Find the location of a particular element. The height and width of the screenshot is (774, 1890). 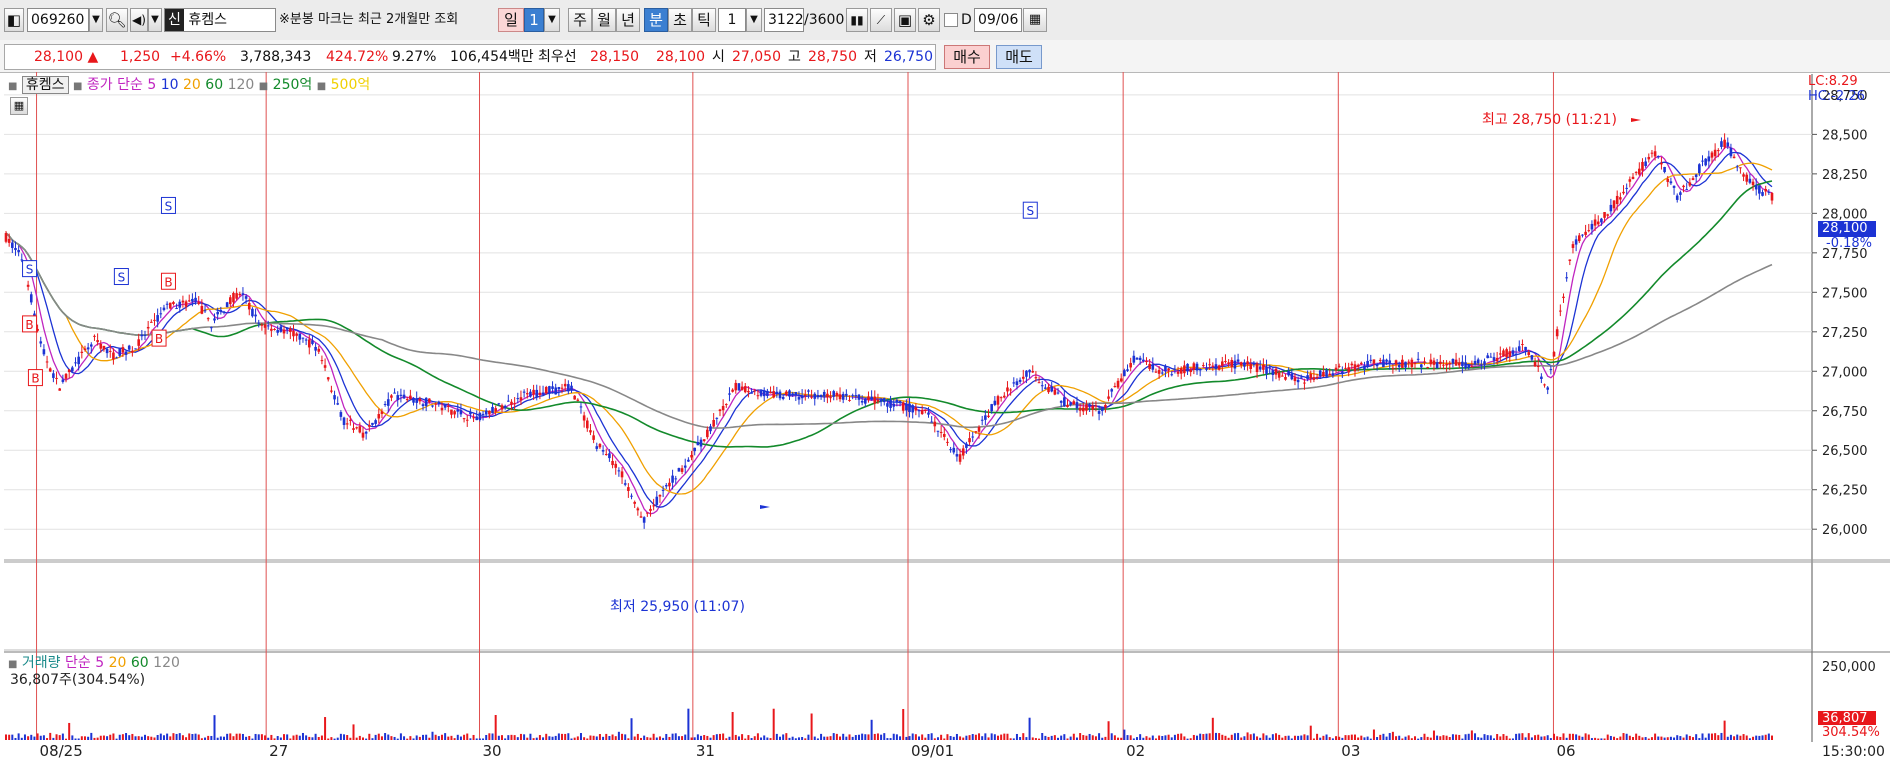

trade-volume: 3,788,343 is located at coordinates (276, 57).